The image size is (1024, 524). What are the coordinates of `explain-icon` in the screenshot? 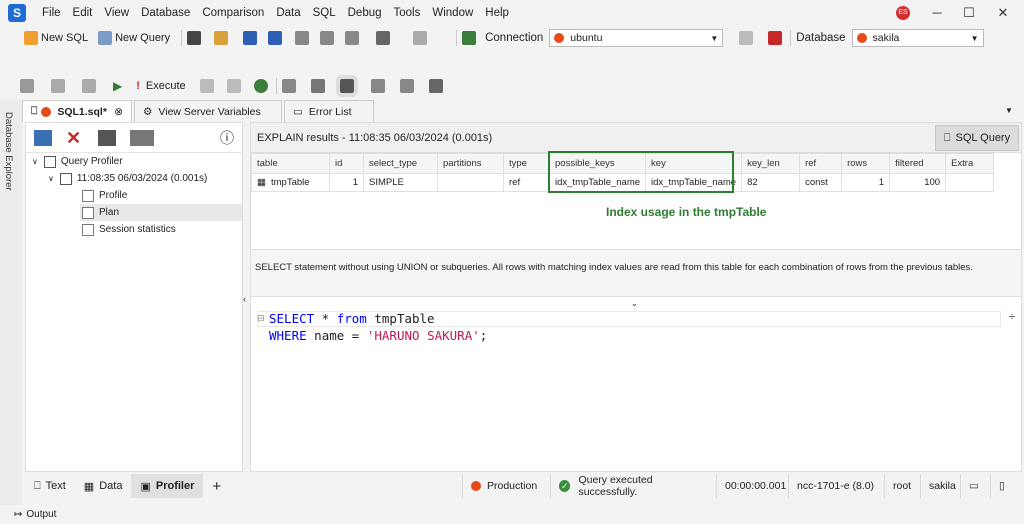 It's located at (288, 86).